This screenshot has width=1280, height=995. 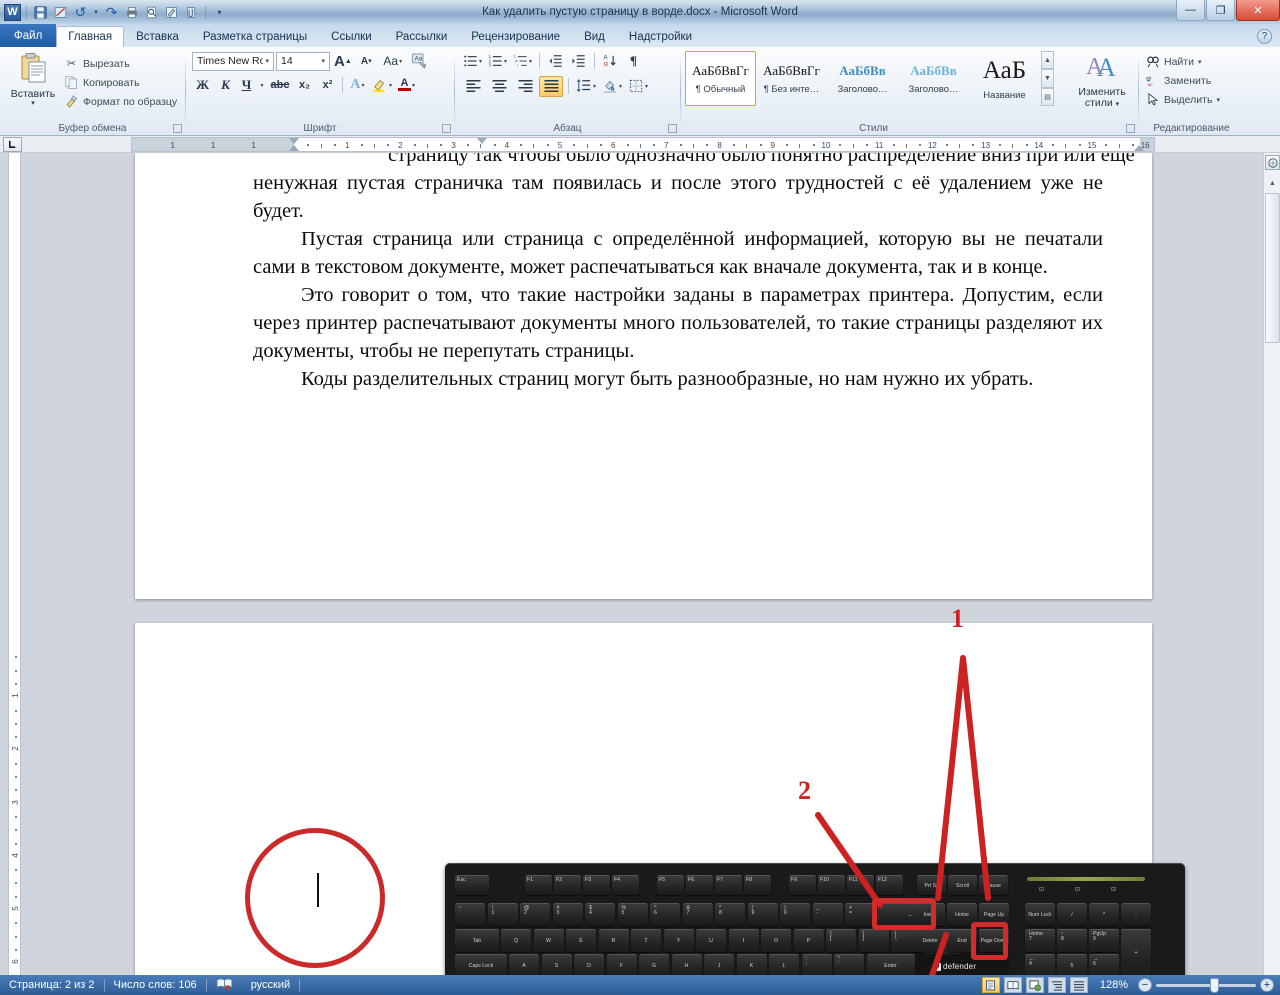 What do you see at coordinates (406, 85) in the screenshot?
I see `font-color-button: A ▾` at bounding box center [406, 85].